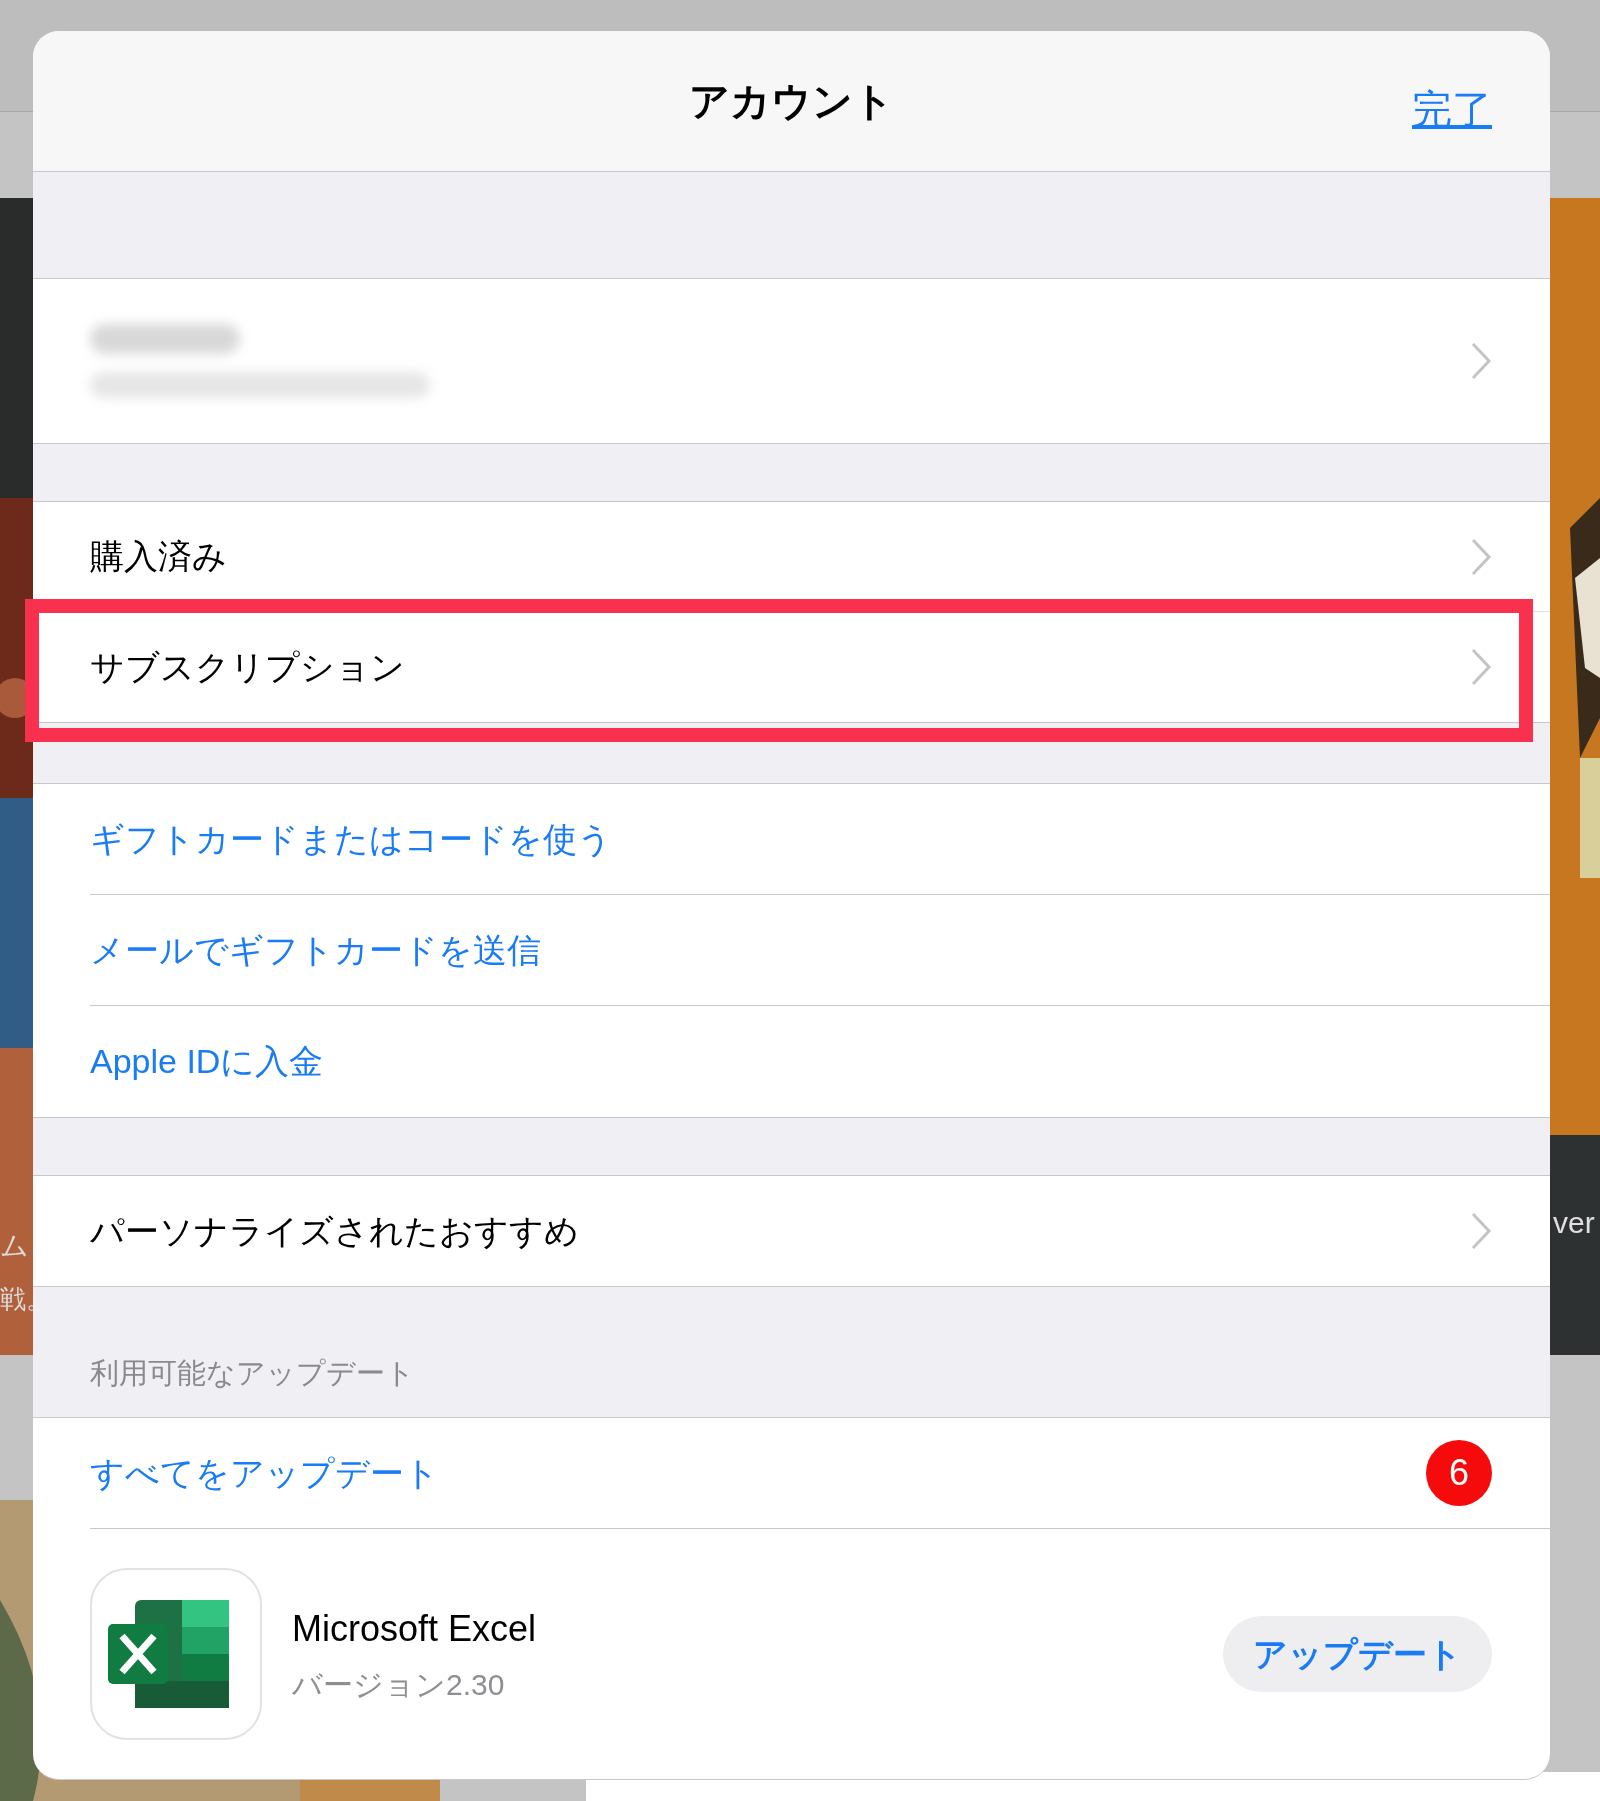 The image size is (1600, 1801). What do you see at coordinates (159, 556) in the screenshot?
I see `row-label: 購入済み` at bounding box center [159, 556].